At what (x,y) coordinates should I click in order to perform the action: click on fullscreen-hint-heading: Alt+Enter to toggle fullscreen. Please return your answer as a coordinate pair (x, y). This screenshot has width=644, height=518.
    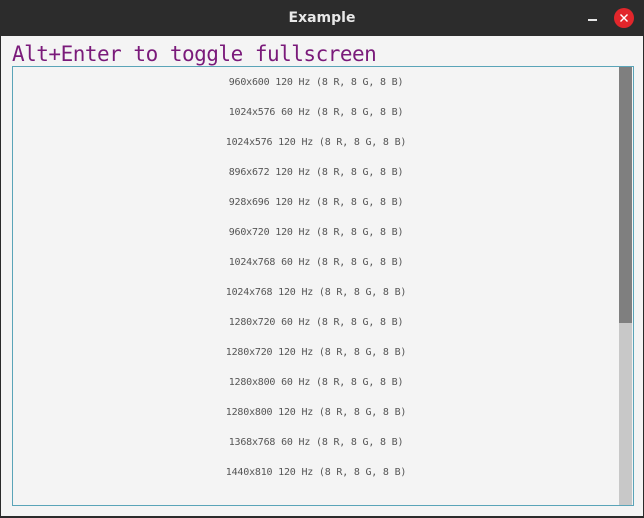
    Looking at the image, I should click on (194, 54).